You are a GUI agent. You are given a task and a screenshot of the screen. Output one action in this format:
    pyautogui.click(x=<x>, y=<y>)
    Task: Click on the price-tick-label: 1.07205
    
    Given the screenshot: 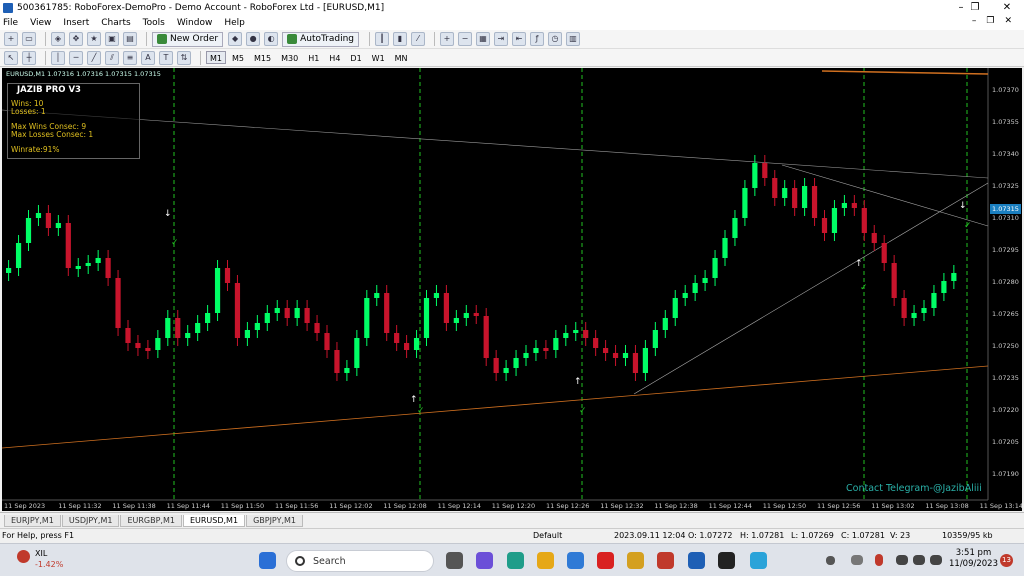 What is the action you would take?
    pyautogui.click(x=1005, y=442)
    